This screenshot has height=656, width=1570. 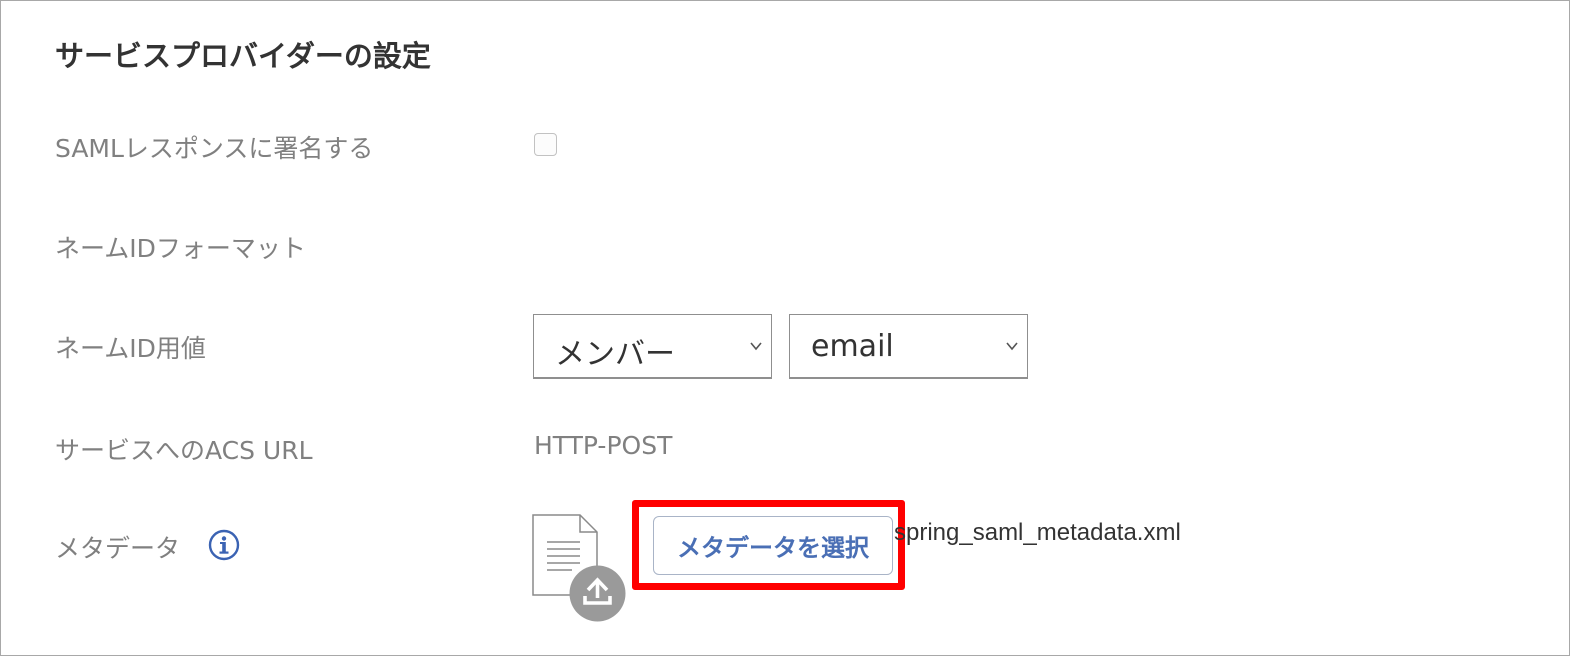 What do you see at coordinates (184, 450) in the screenshot?
I see `acs-url-label: サービスへのACS URL` at bounding box center [184, 450].